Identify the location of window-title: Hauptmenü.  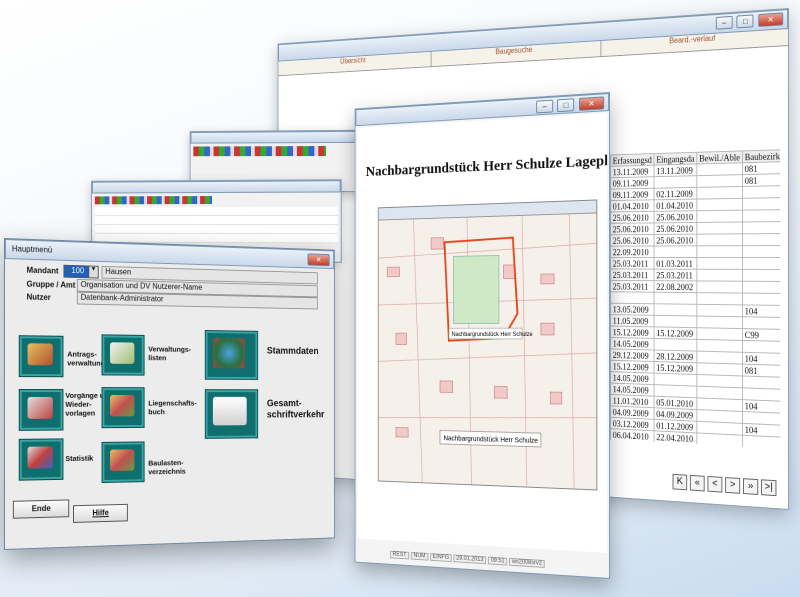
(32, 249).